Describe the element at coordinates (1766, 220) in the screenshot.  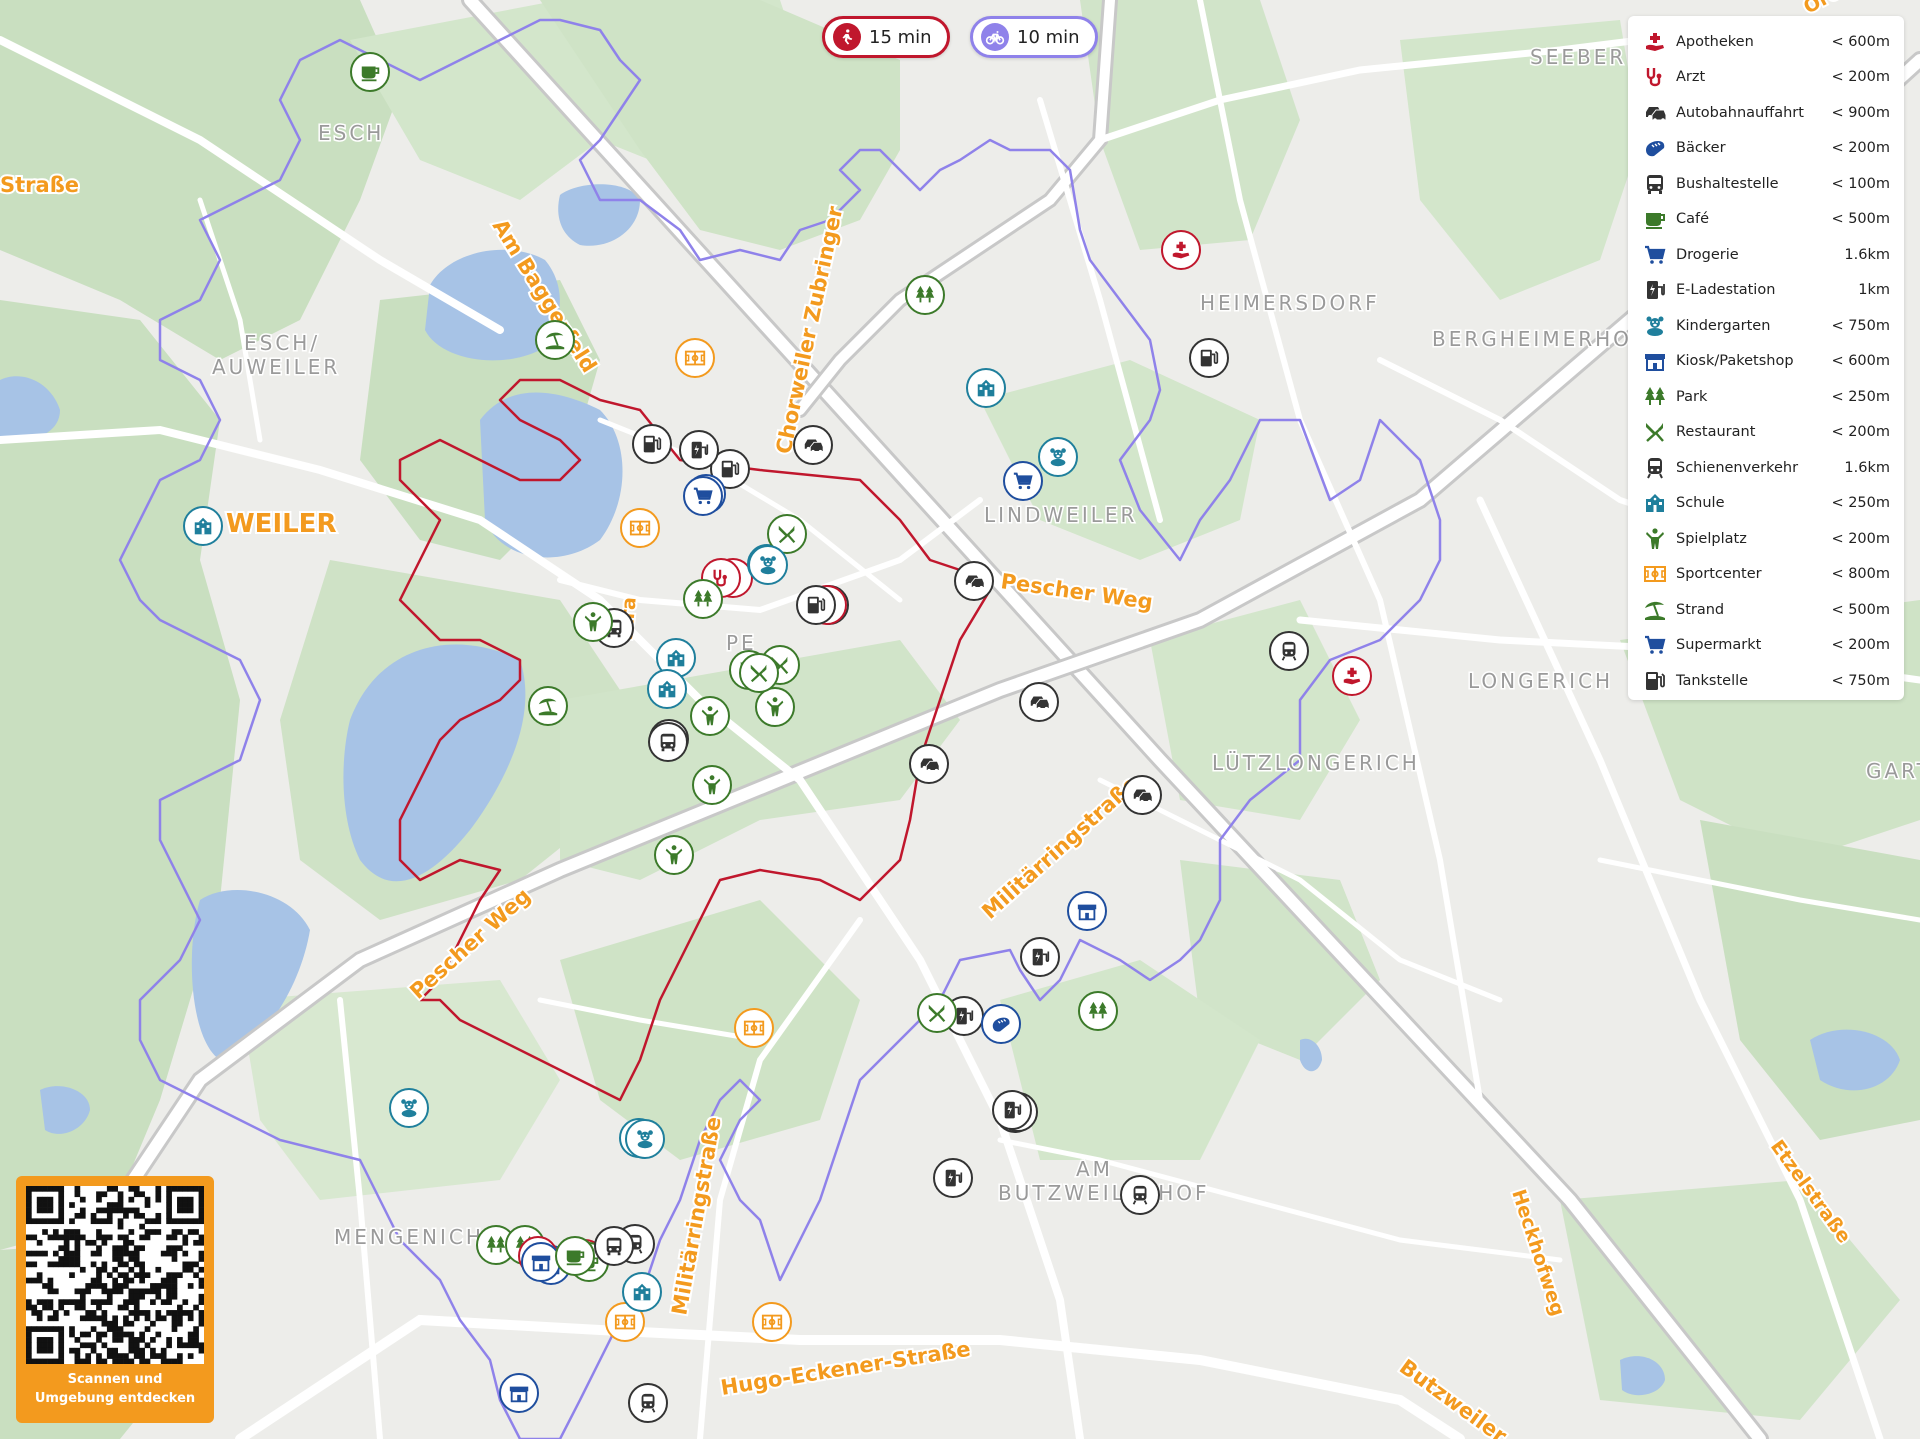
I see `legend-item: Café < 500m` at that location.